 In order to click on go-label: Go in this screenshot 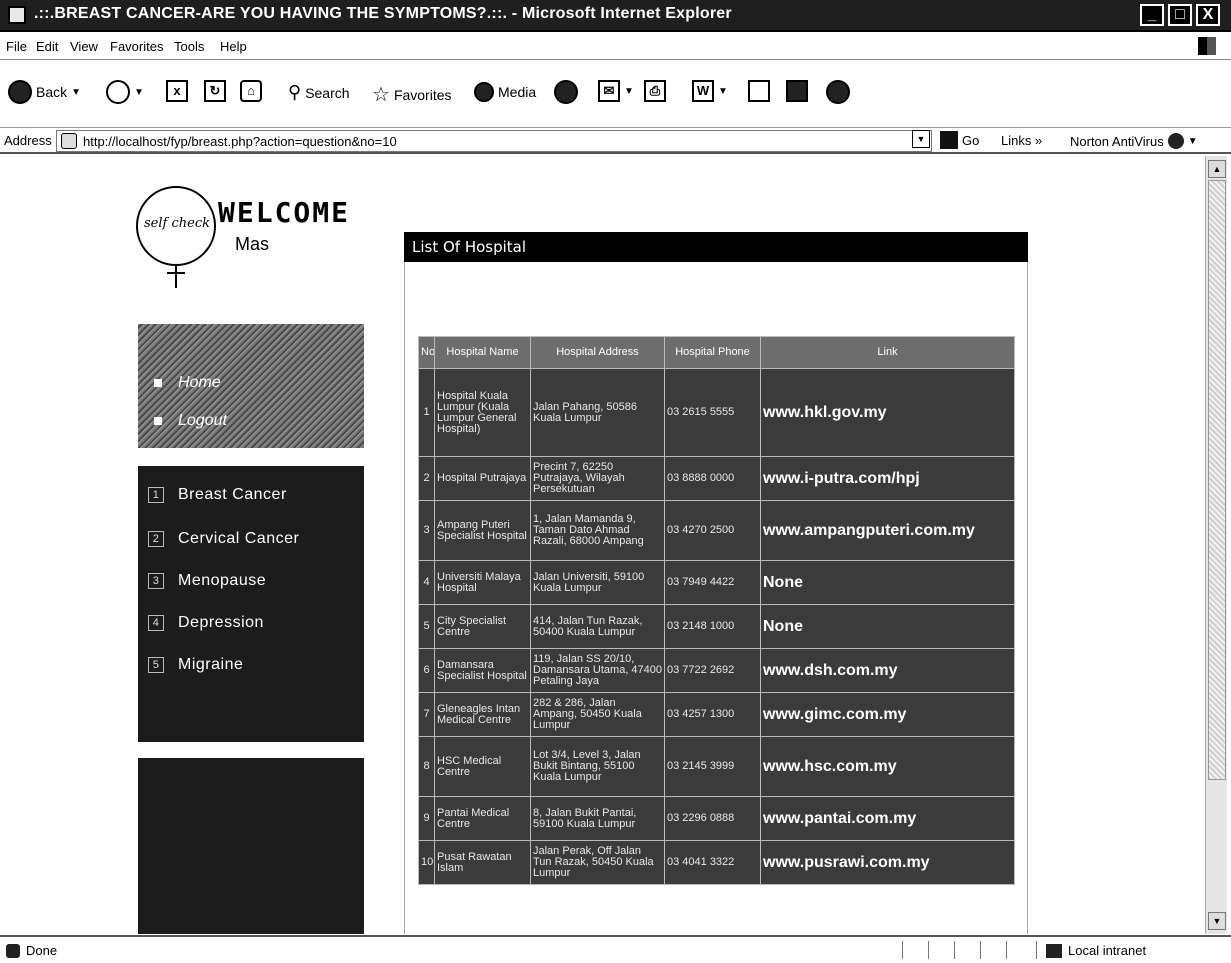, I will do `click(971, 140)`.